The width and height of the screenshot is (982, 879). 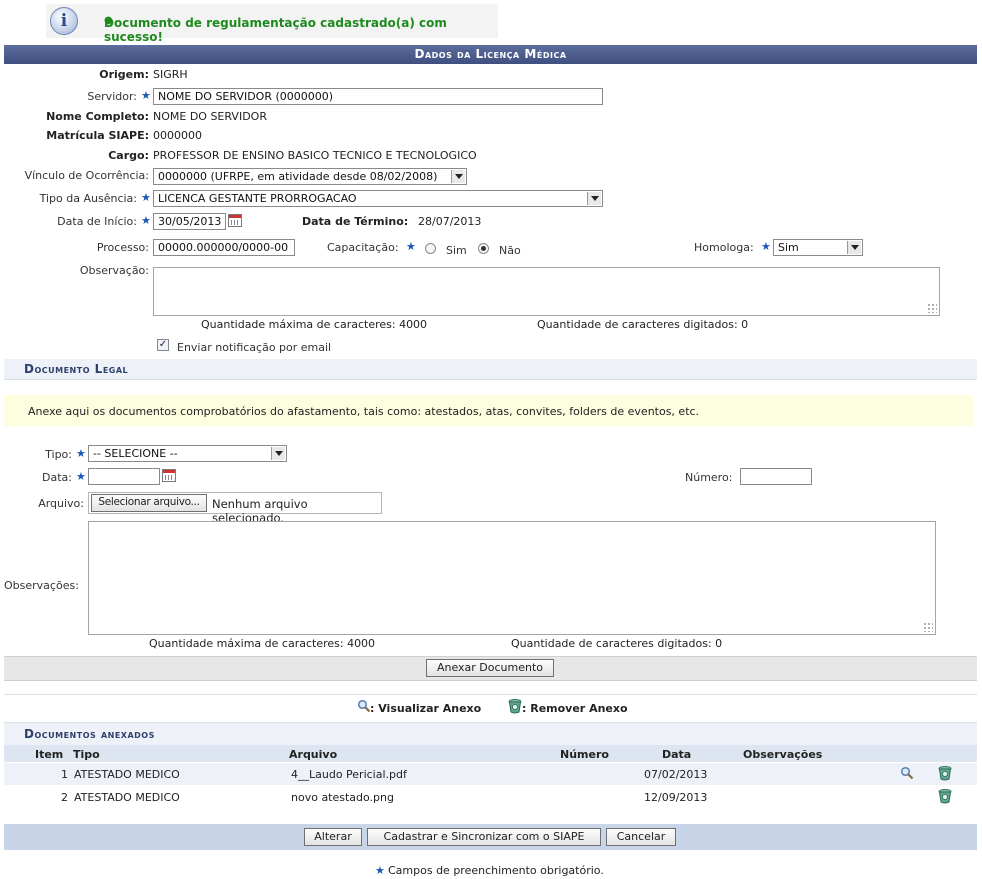 What do you see at coordinates (426, 708) in the screenshot?
I see `legend-view: : Visualizar Anexo` at bounding box center [426, 708].